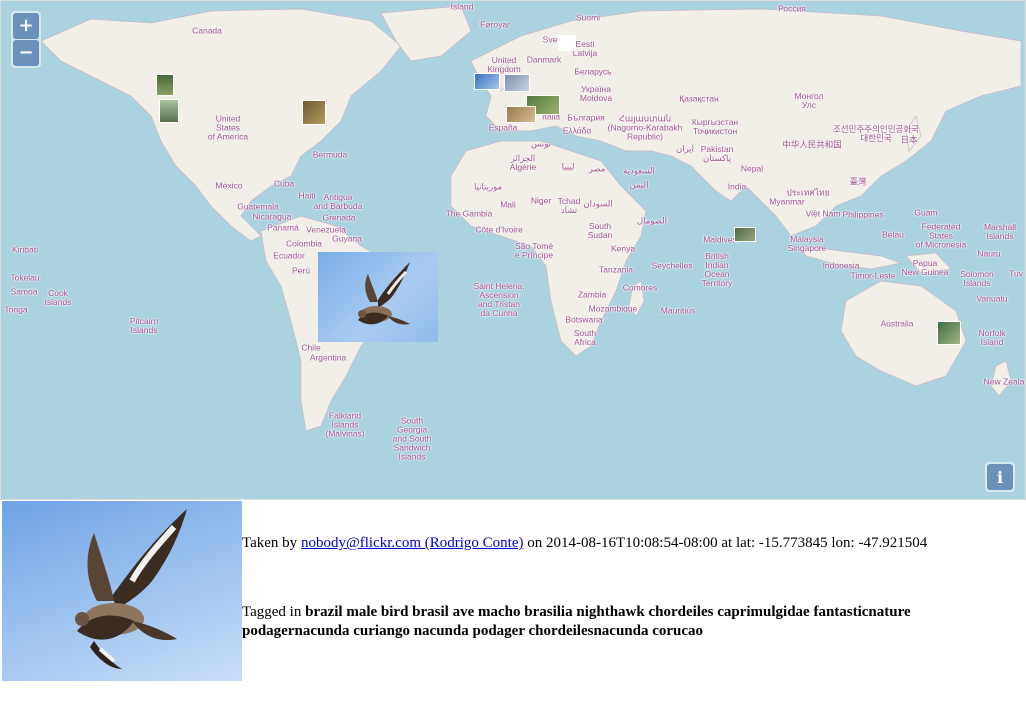 This screenshot has width=1026, height=707. I want to click on attribution-control: i, so click(1000, 477).